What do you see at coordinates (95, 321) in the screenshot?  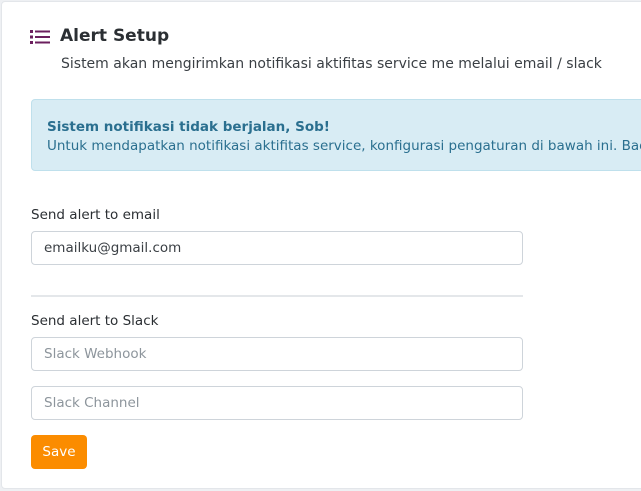 I see `slack-label: Send alert to Slack` at bounding box center [95, 321].